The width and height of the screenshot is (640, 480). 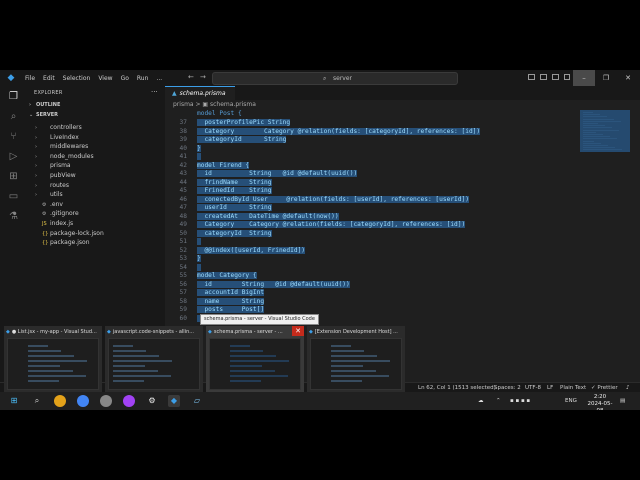 What do you see at coordinates (543, 77) in the screenshot?
I see `toggle-panel-icon` at bounding box center [543, 77].